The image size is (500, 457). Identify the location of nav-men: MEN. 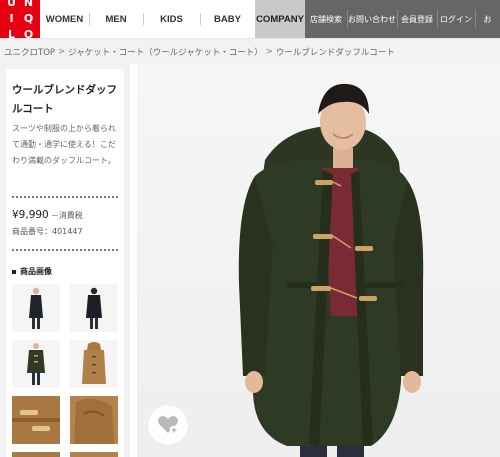
(116, 19).